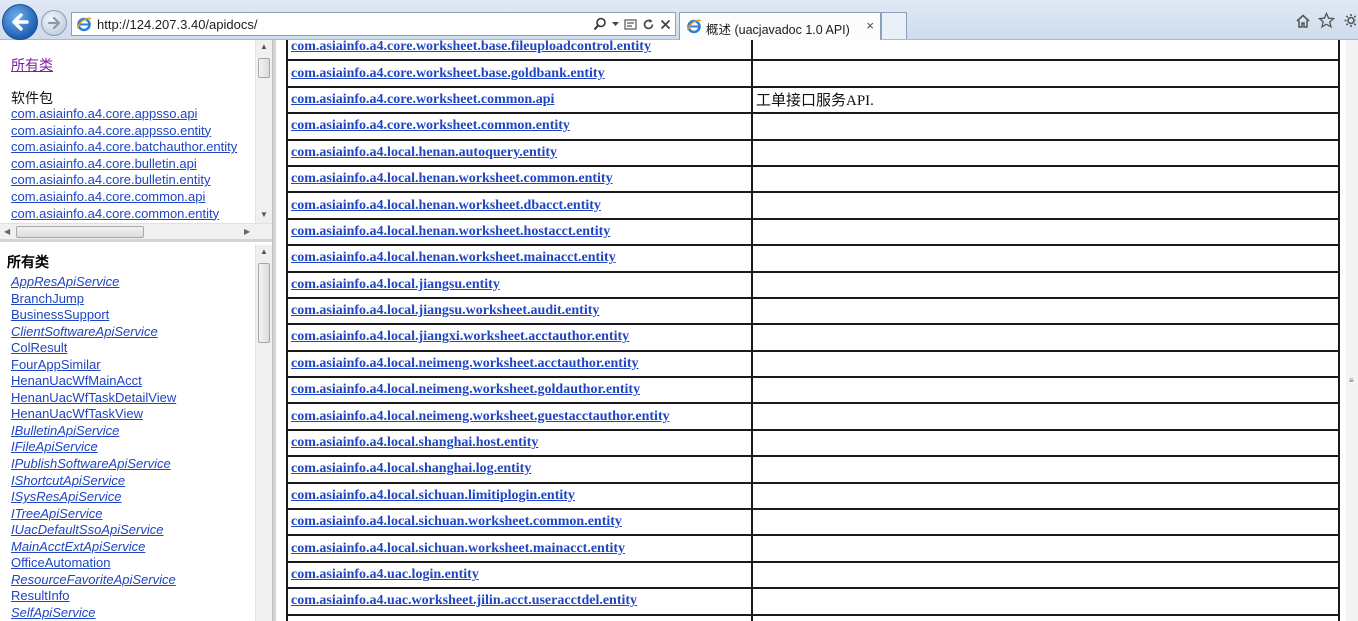 Image resolution: width=1358 pixels, height=621 pixels. I want to click on class-link: IBulletinApiService, so click(133, 431).